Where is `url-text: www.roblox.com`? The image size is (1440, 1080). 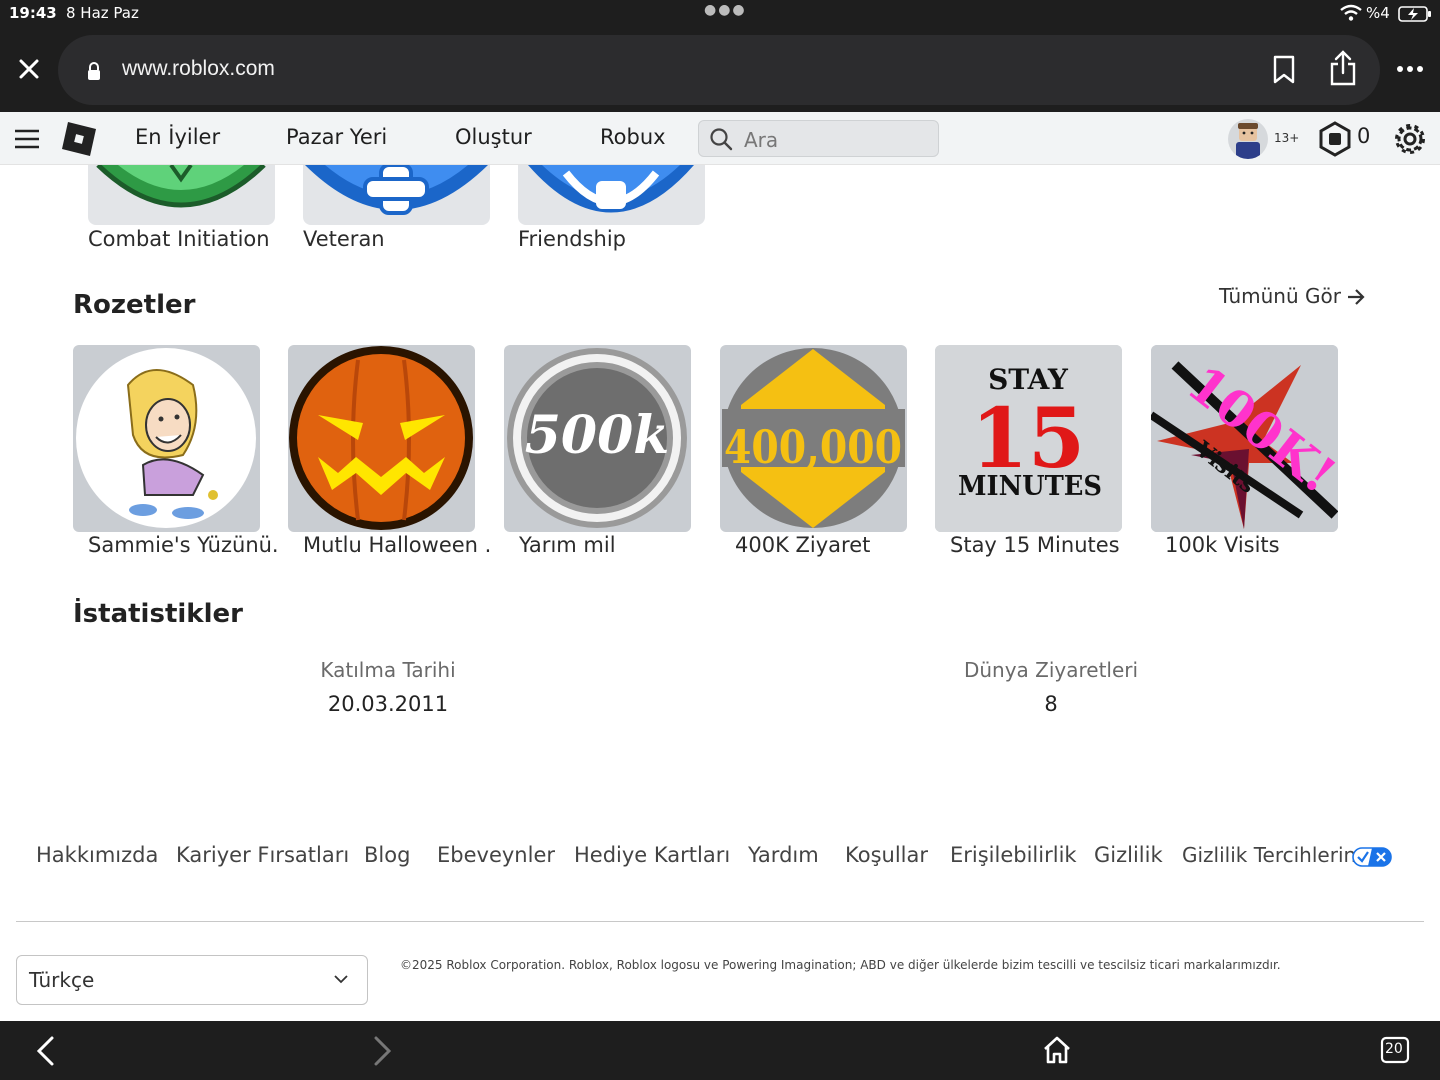
url-text: www.roblox.com is located at coordinates (198, 68).